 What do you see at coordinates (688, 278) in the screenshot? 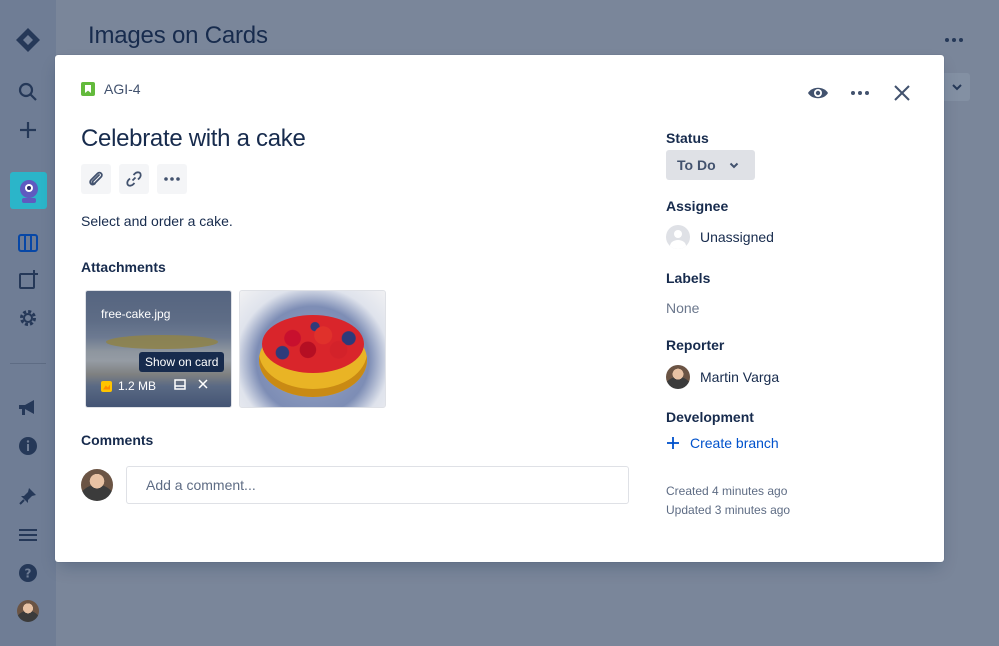
I see `labels-label: Labels` at bounding box center [688, 278].